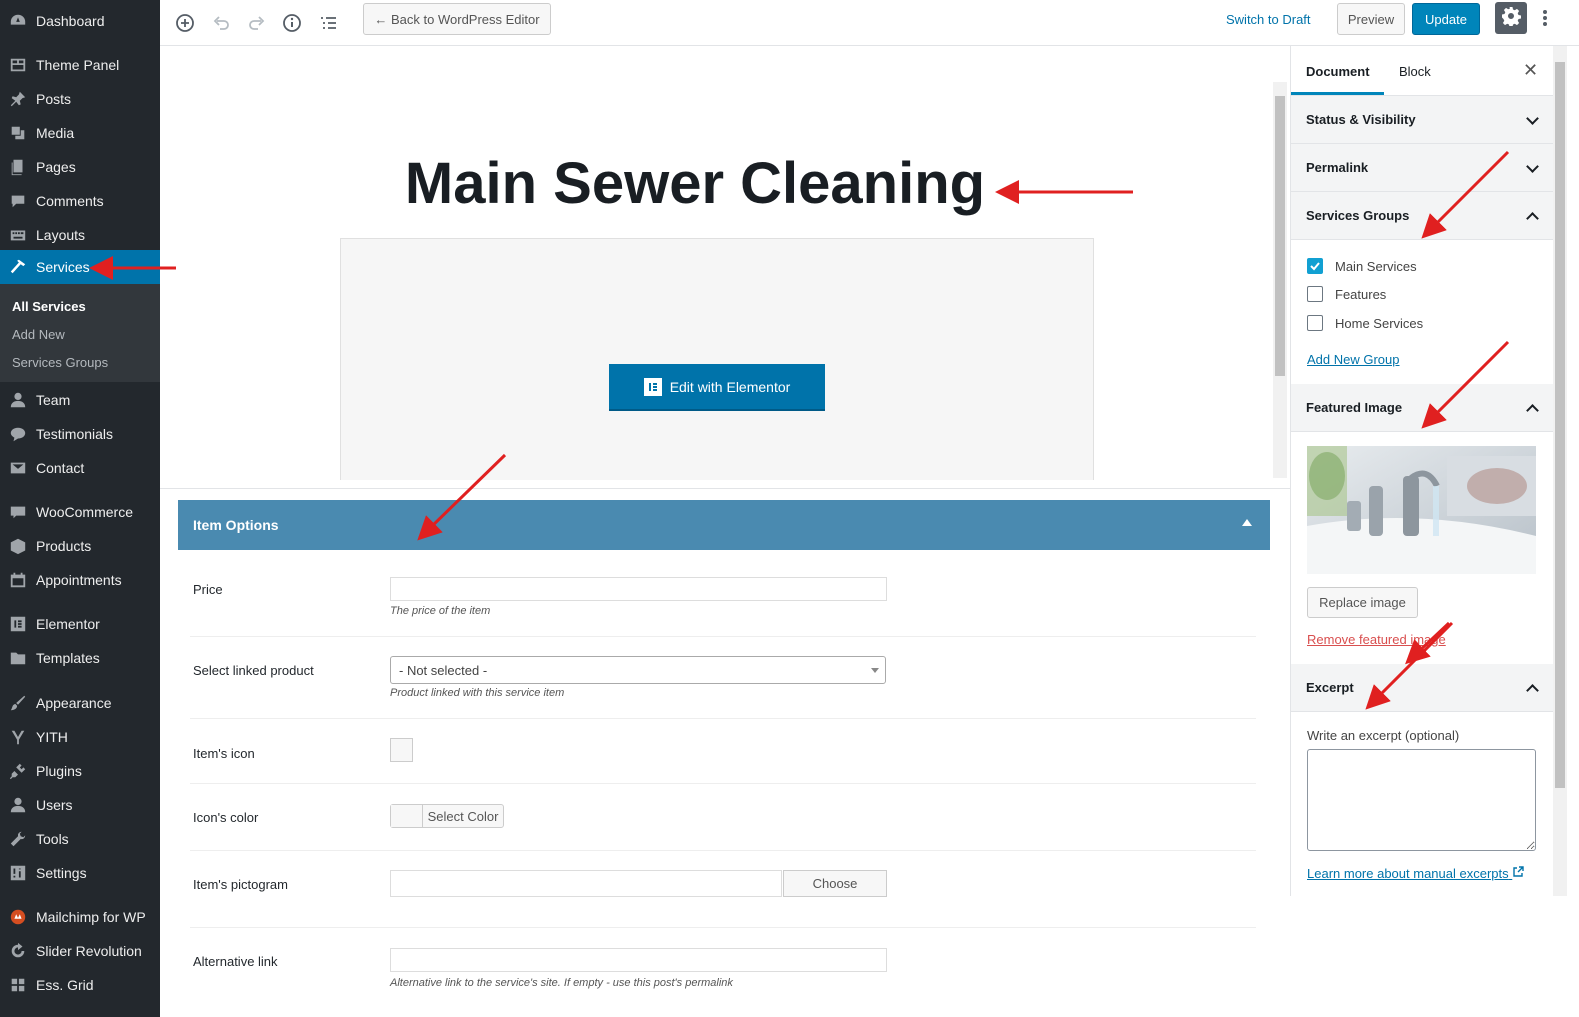 The height and width of the screenshot is (1017, 1579). What do you see at coordinates (1358, 215) in the screenshot?
I see `panel-title: Services Groups` at bounding box center [1358, 215].